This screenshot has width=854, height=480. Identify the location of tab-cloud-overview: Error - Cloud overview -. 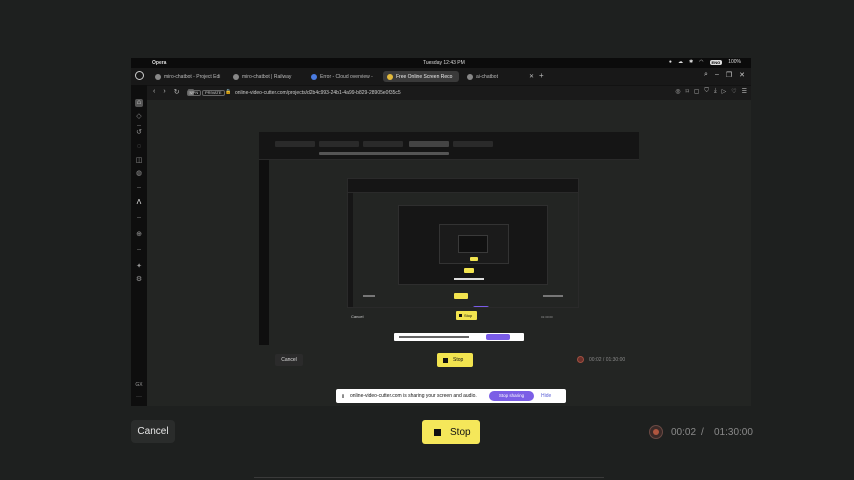
(343, 76).